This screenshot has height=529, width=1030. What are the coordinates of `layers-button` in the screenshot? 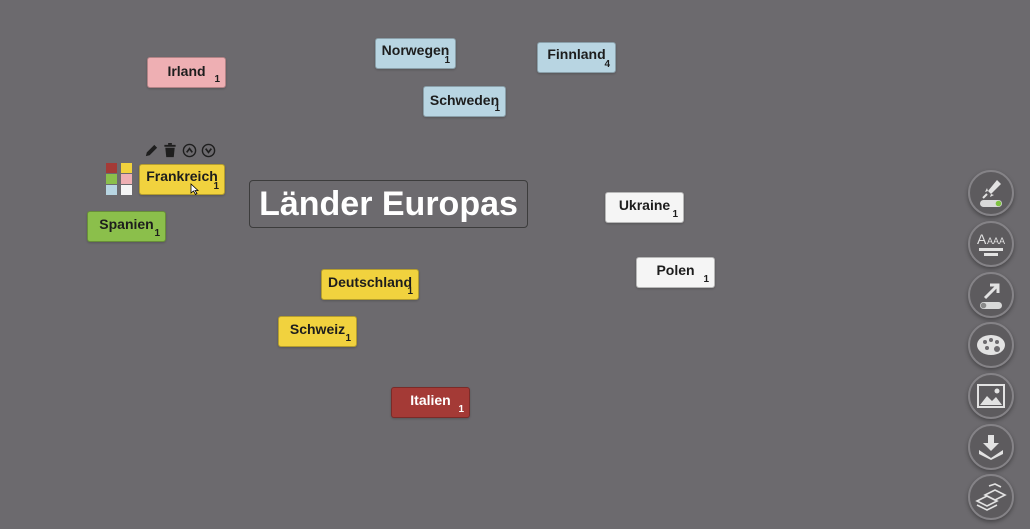 It's located at (991, 497).